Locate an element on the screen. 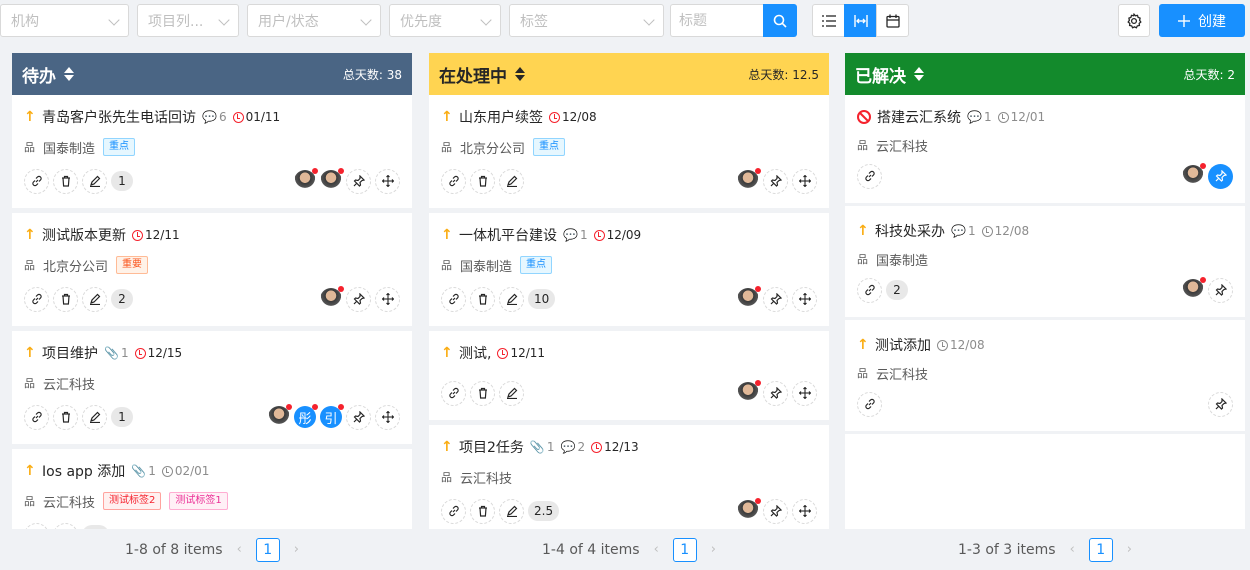 This screenshot has height=570, width=1250. task-title: Ios app 添加 is located at coordinates (83, 471).